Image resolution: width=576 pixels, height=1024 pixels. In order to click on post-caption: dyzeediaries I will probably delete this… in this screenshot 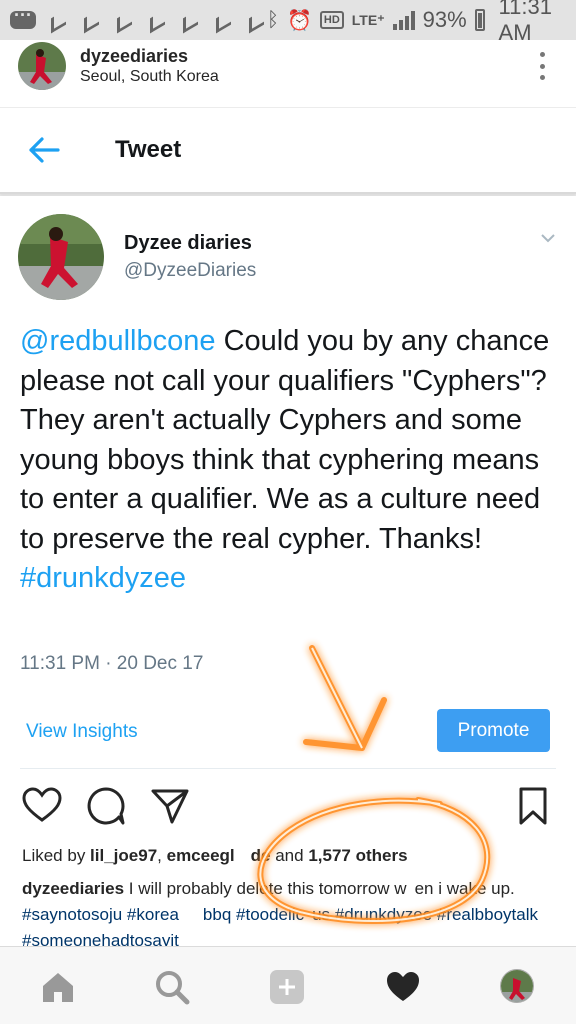, I will do `click(292, 915)`.